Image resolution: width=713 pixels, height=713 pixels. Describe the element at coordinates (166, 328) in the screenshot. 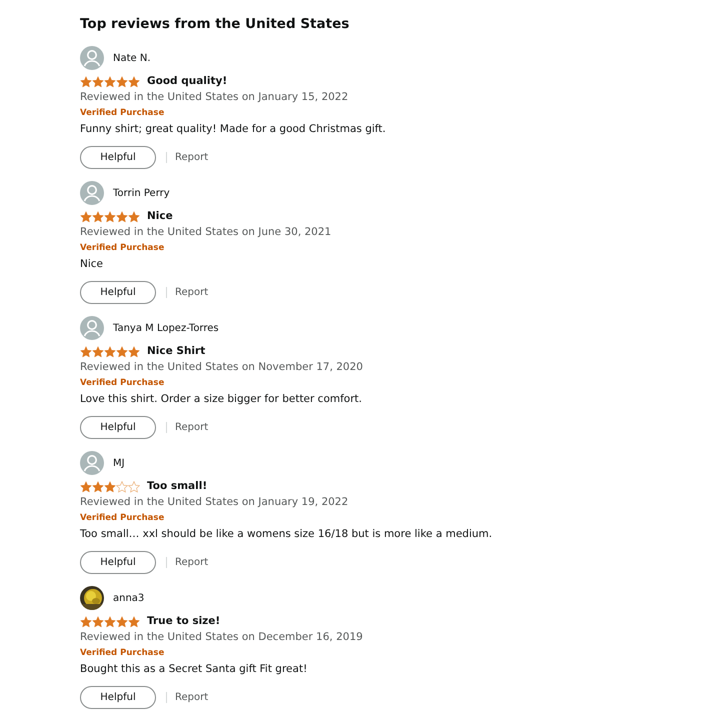

I see `reviewer-name: Tanya M Lopez-Torres` at that location.